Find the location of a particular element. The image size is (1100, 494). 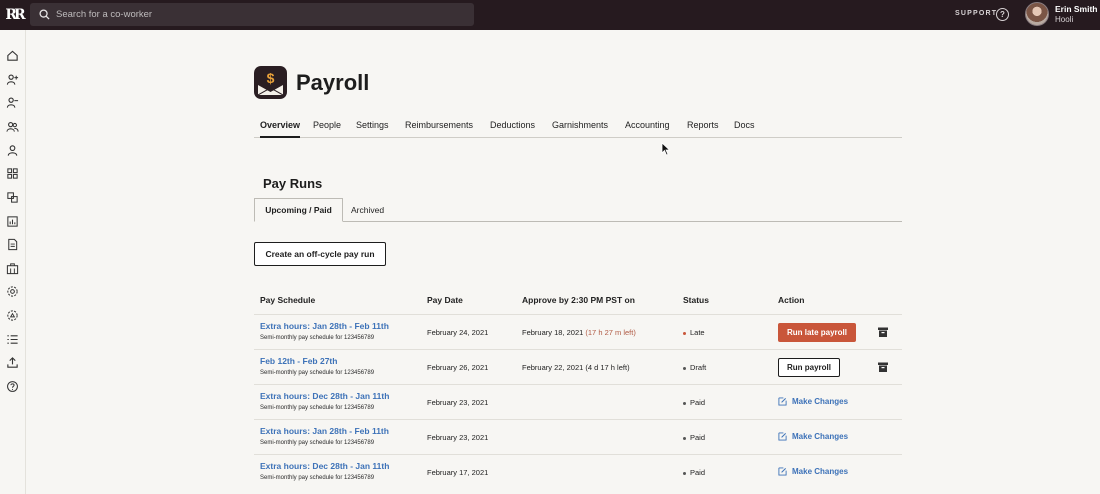

pay-date: February 24, 2021 is located at coordinates (458, 332).